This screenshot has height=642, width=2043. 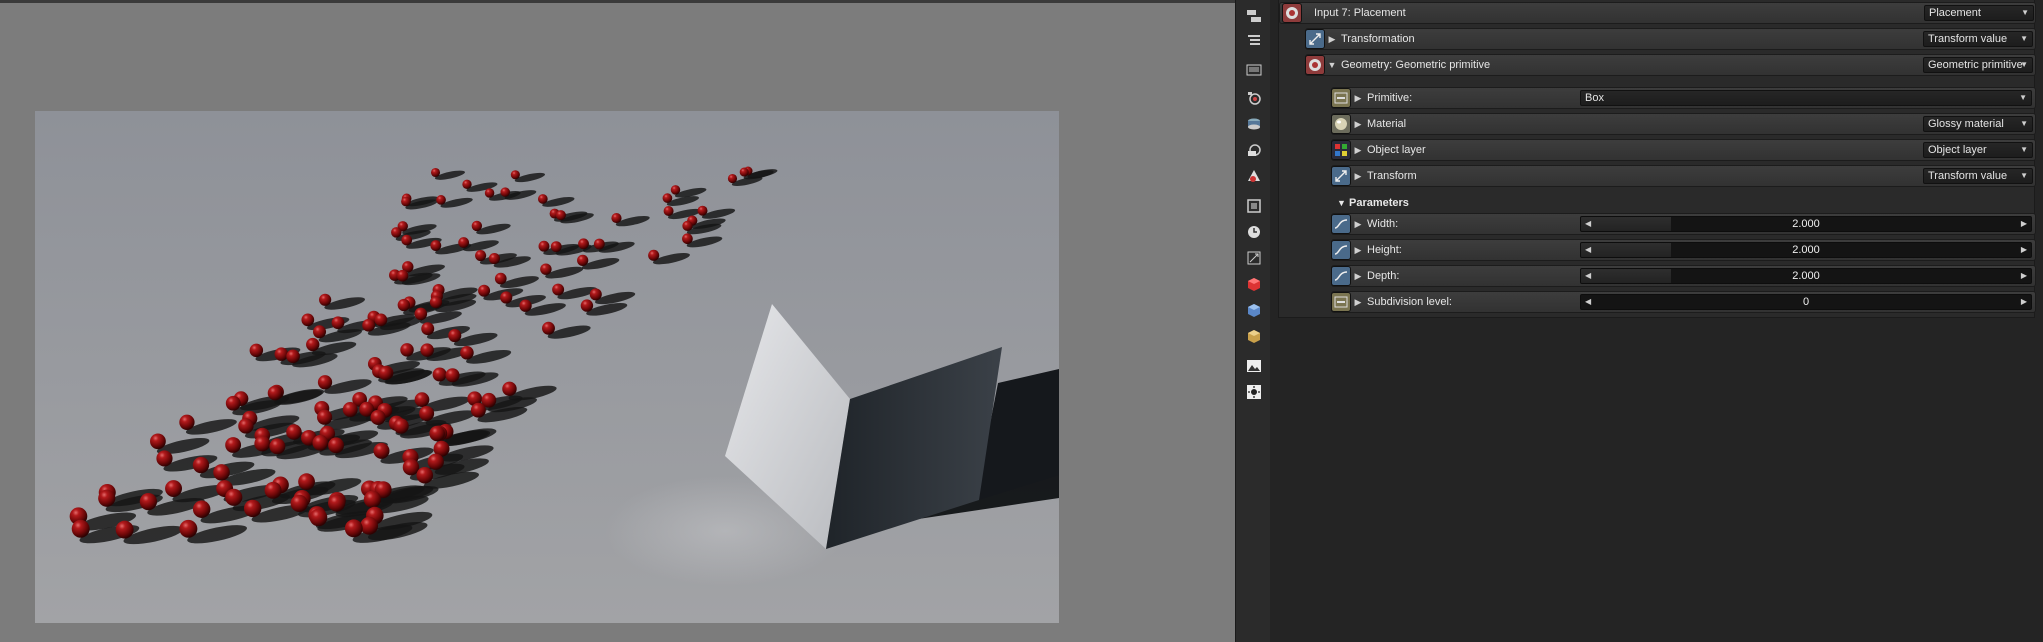 I want to click on transformation-label: Transformation, so click(x=1378, y=39).